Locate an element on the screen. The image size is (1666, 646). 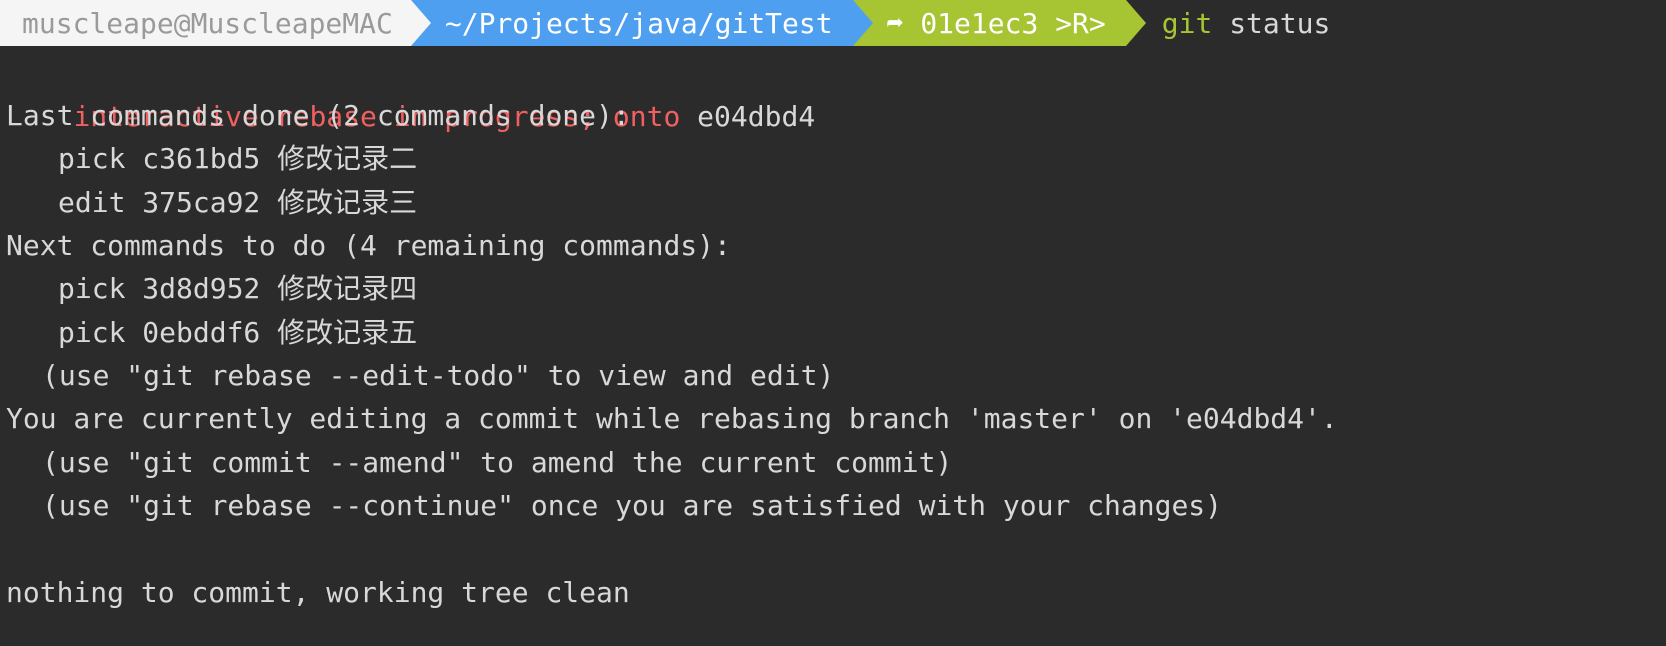
last-done-item: edit 375ca92 修改记录三 is located at coordinates (238, 202).